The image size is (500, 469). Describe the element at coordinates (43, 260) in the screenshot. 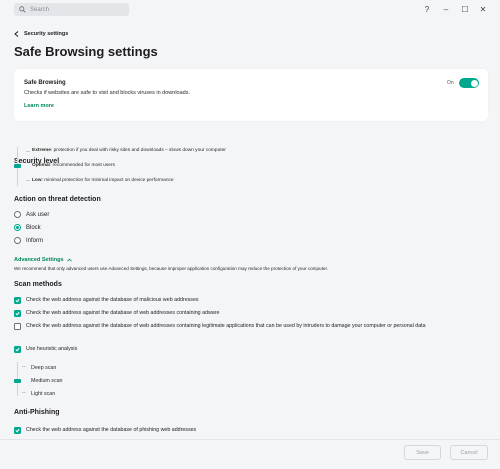

I see `advanced-settings-toggle: Advanced Settings` at that location.